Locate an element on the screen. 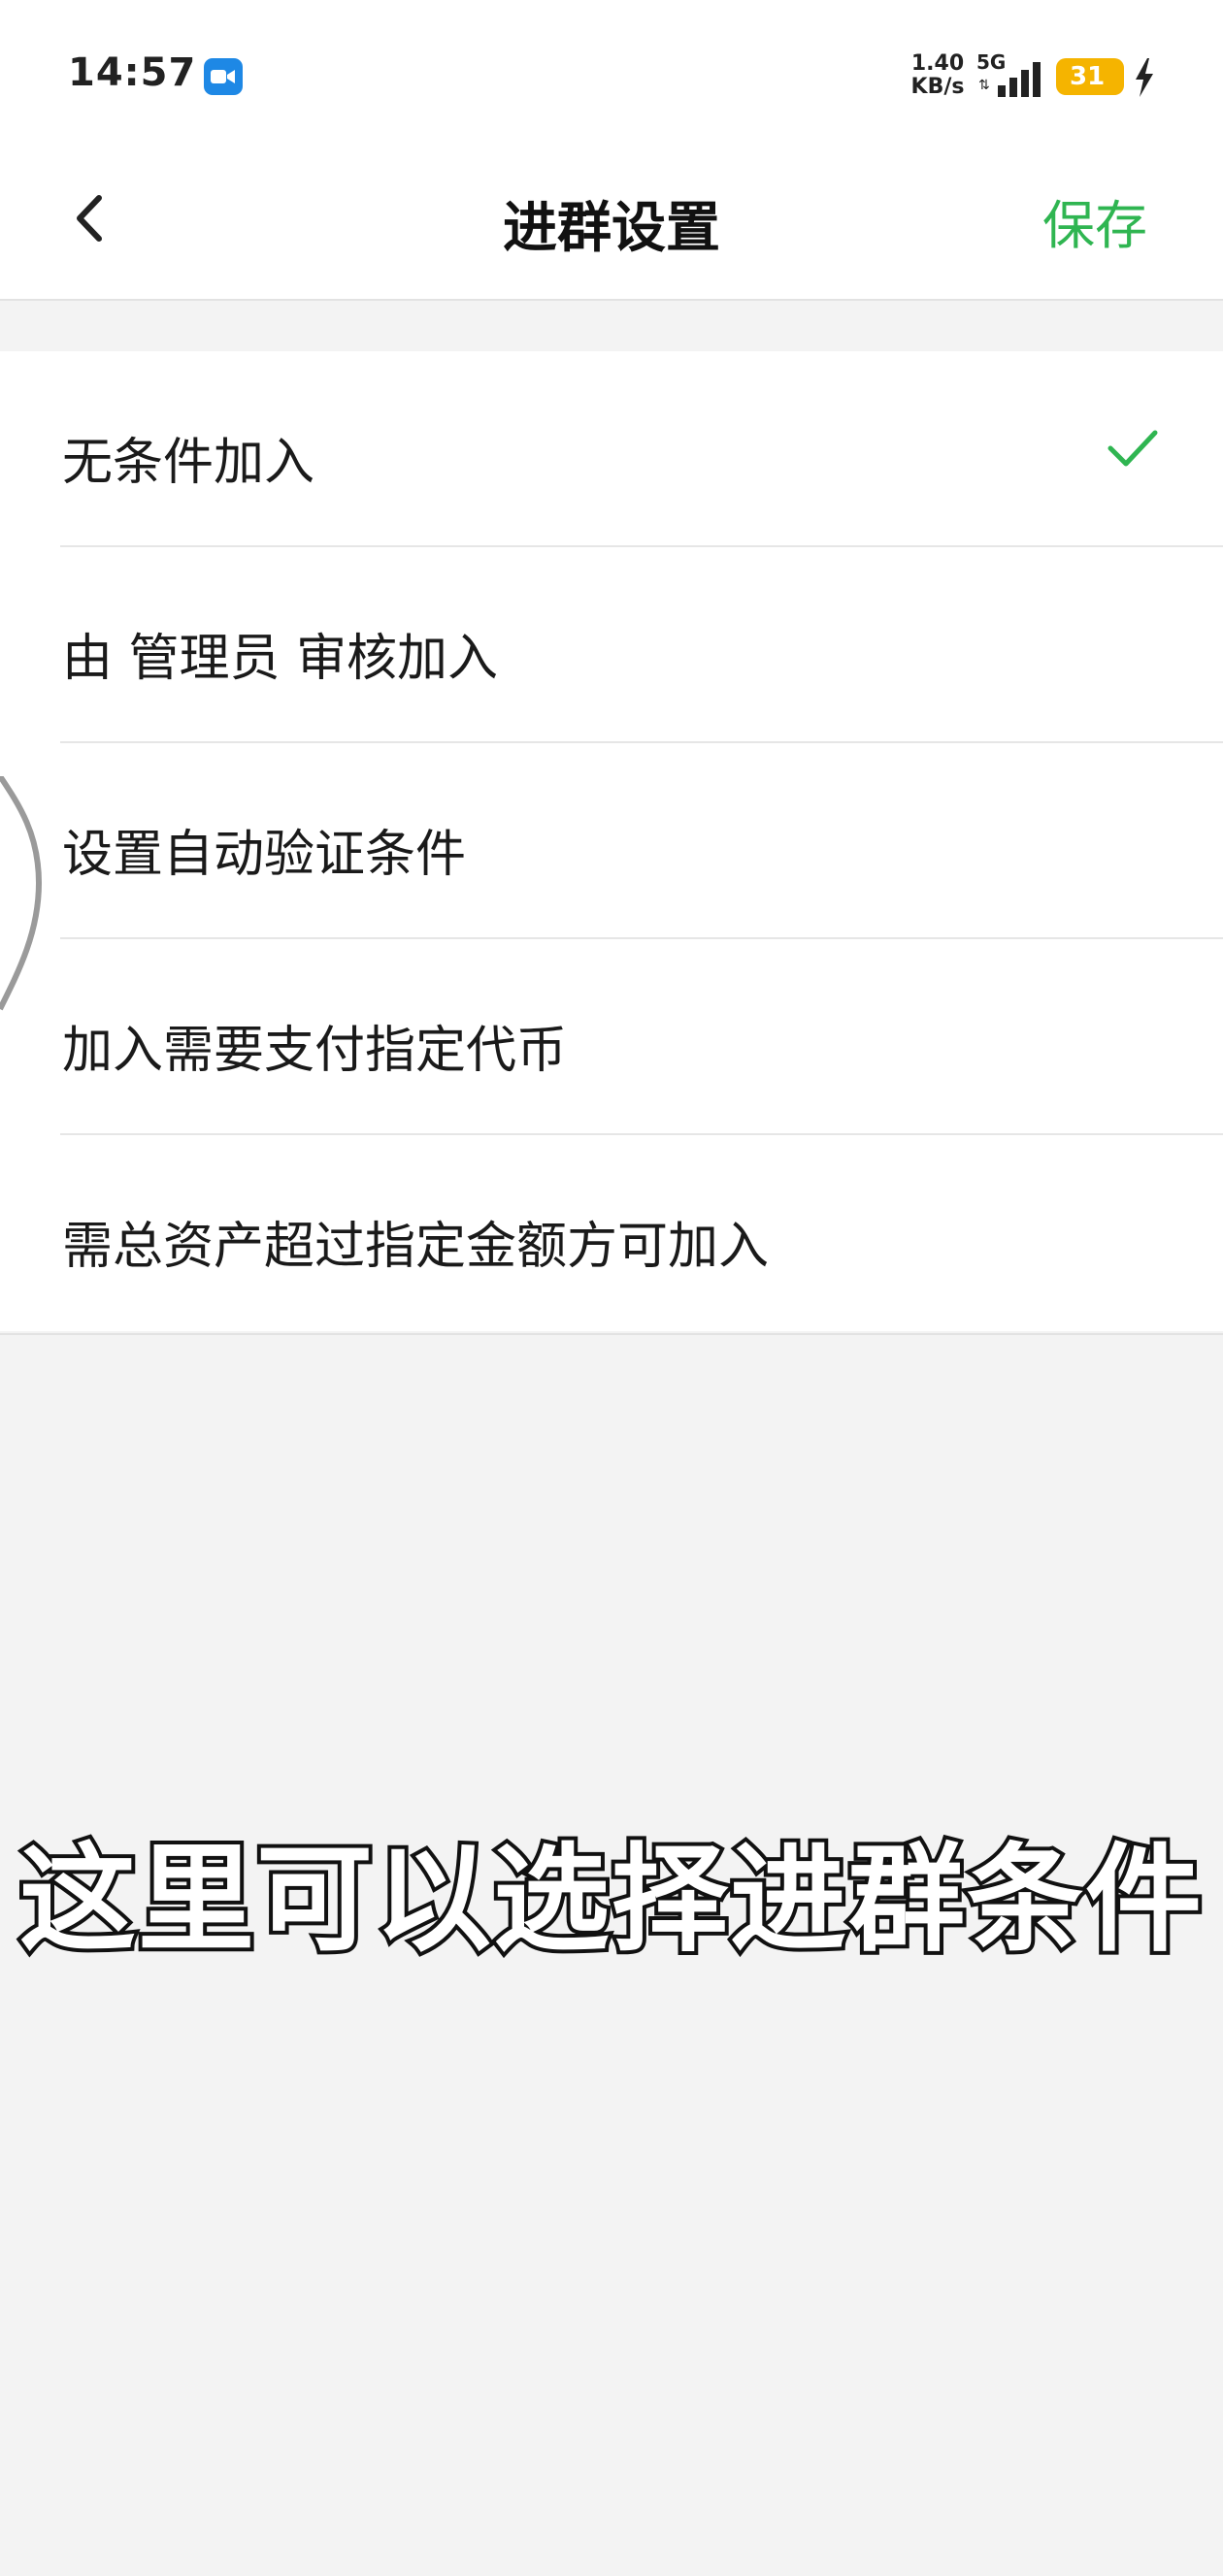 The image size is (1223, 2576). battery-icon: 31 is located at coordinates (1090, 76).